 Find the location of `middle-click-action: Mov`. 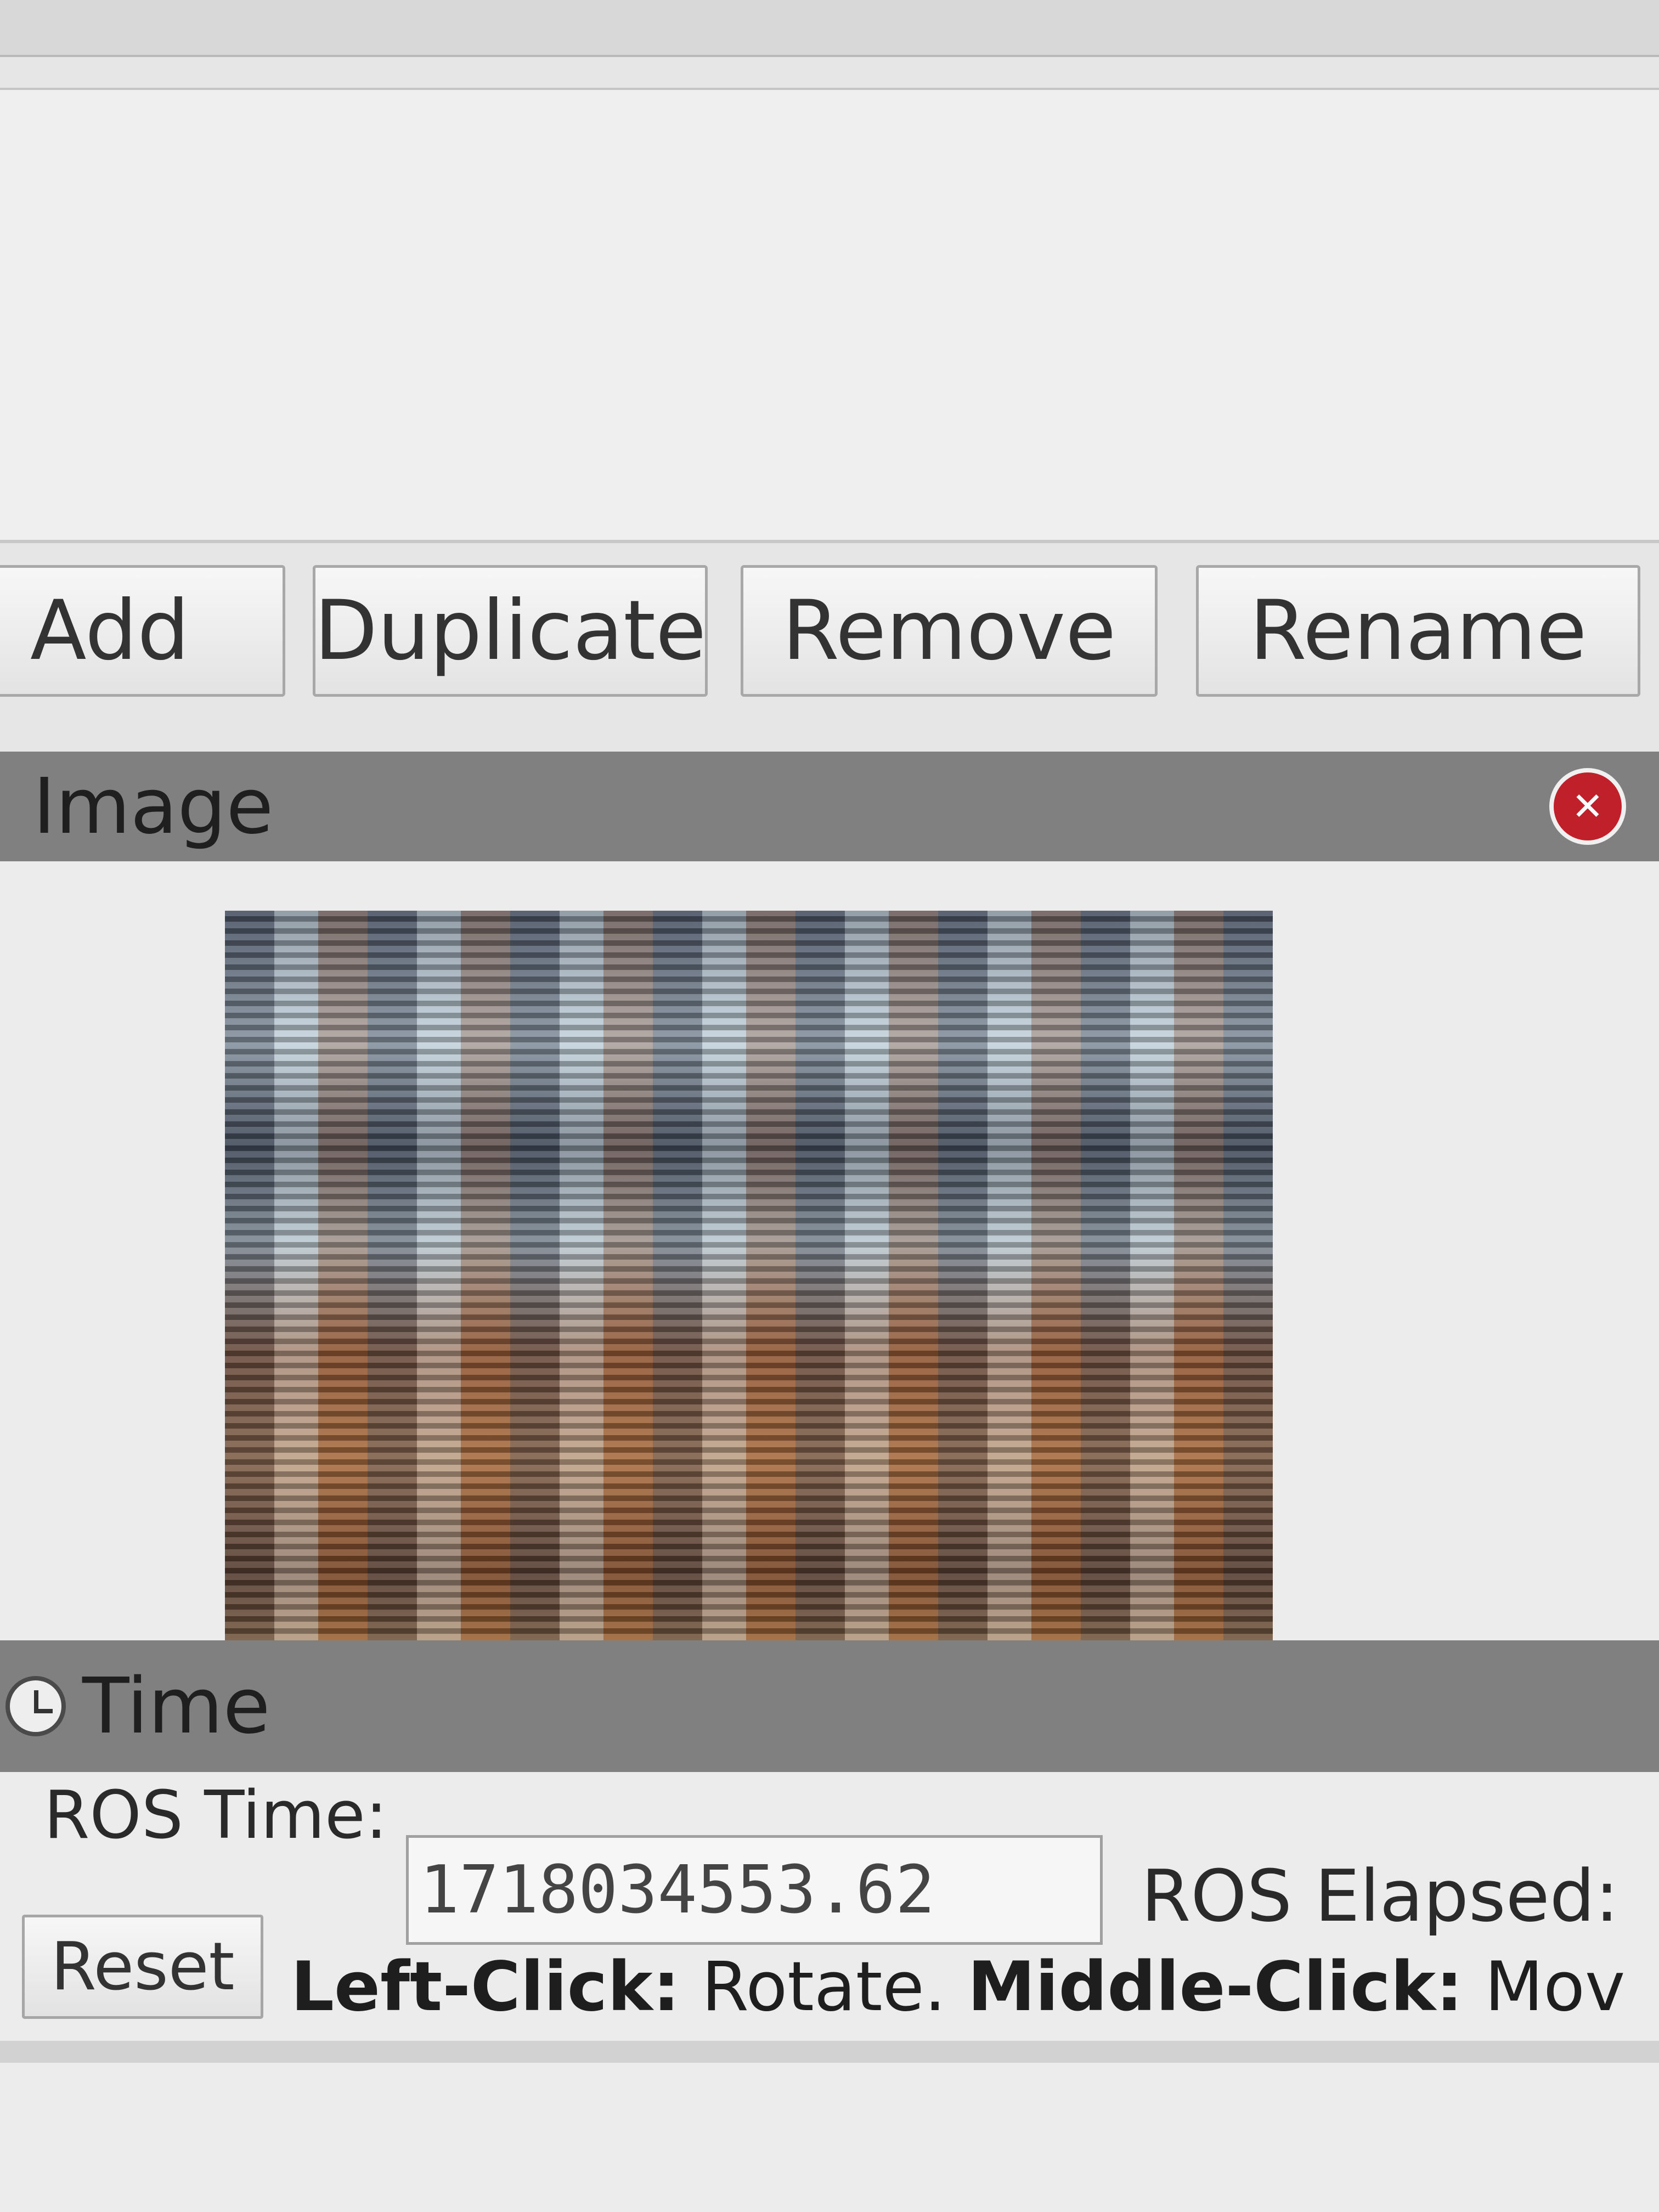

middle-click-action: Mov is located at coordinates (1555, 1988).